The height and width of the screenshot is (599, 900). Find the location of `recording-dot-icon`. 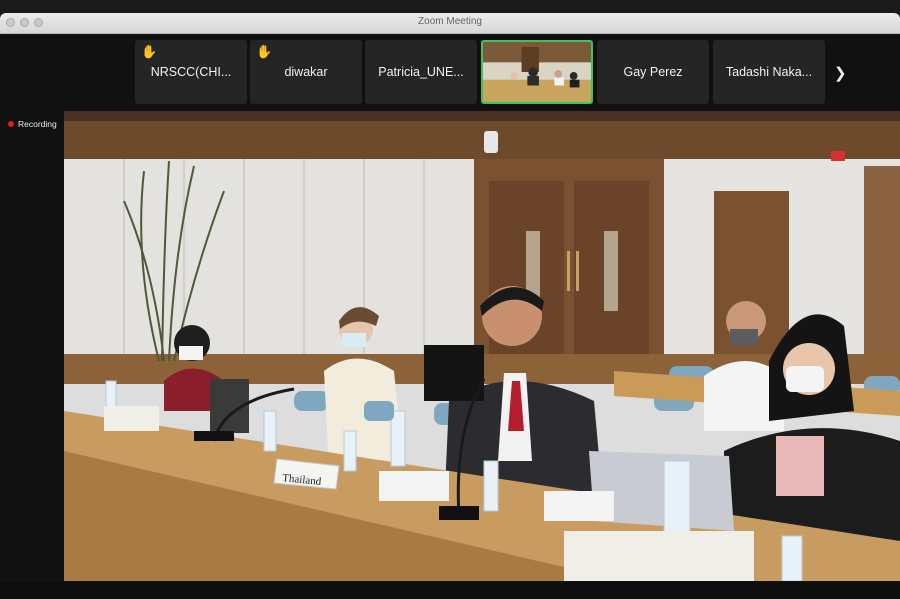

recording-dot-icon is located at coordinates (11, 124).